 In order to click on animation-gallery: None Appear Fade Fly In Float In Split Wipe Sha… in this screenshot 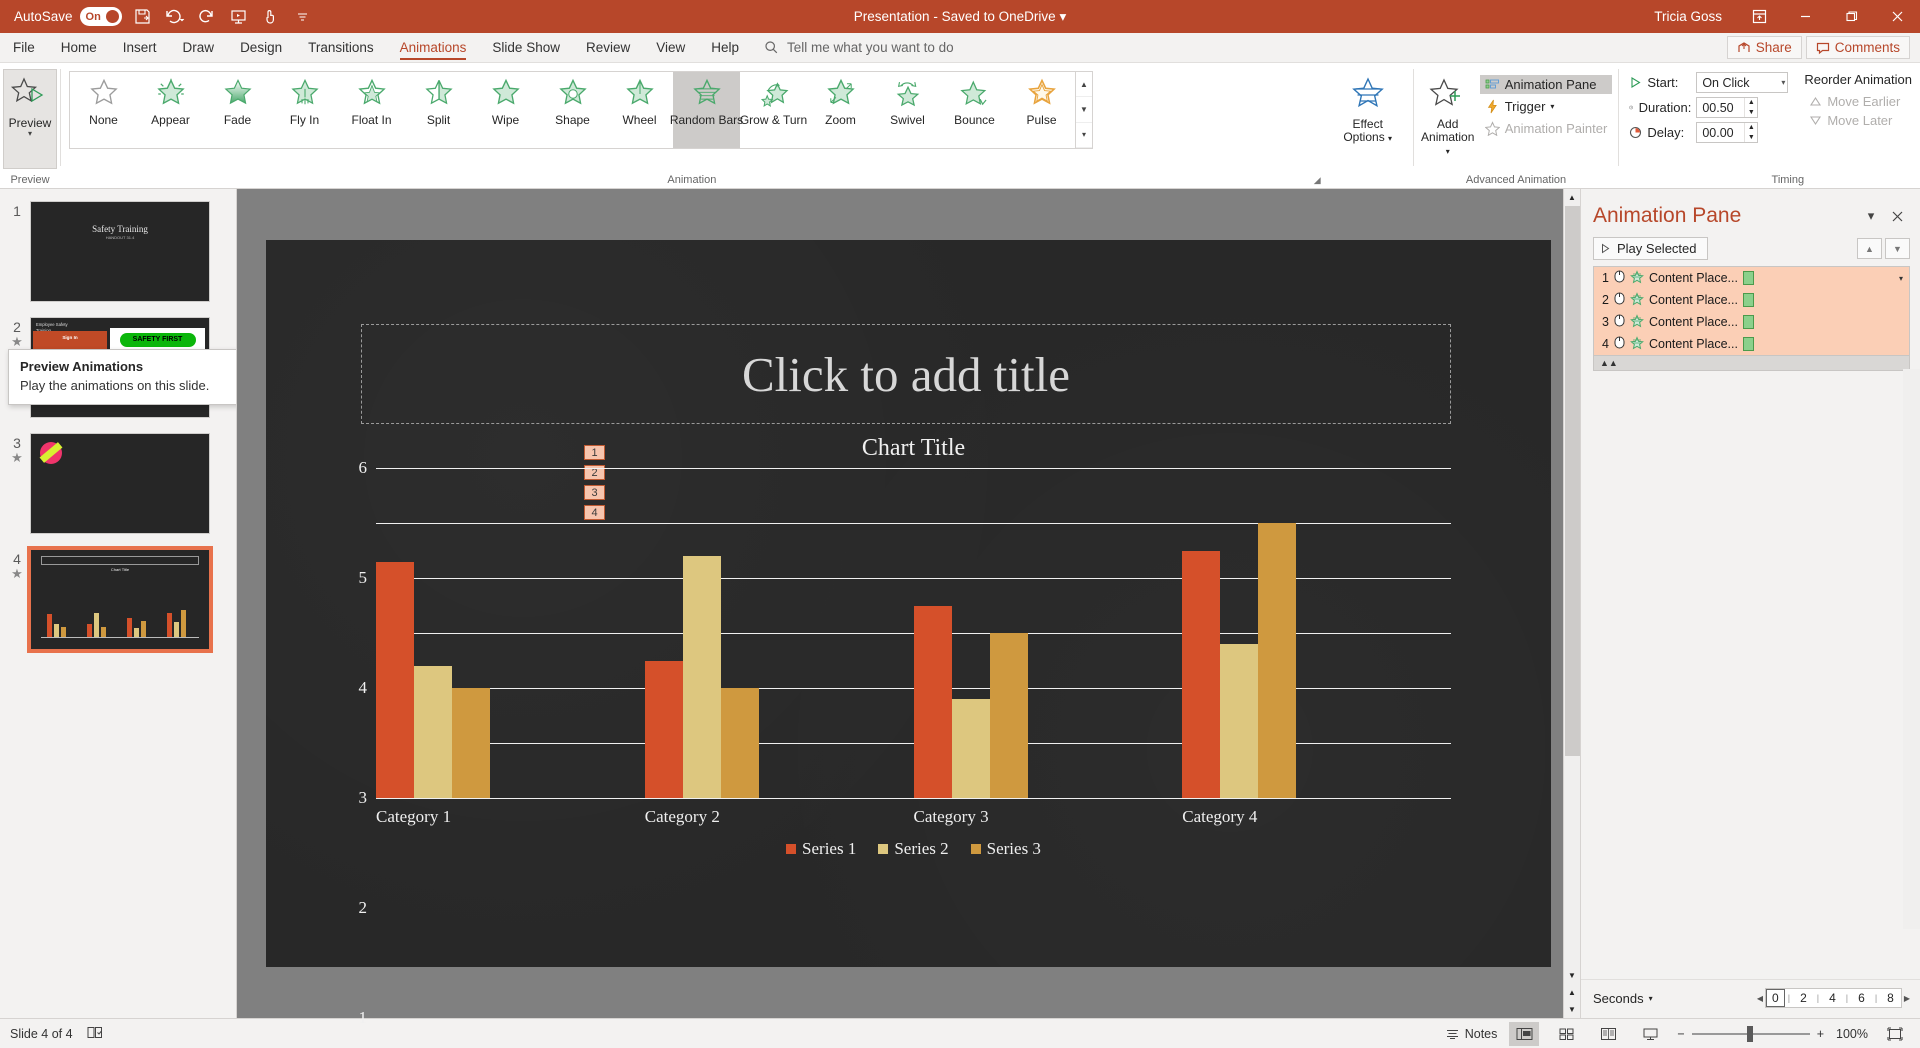, I will do `click(572, 110)`.